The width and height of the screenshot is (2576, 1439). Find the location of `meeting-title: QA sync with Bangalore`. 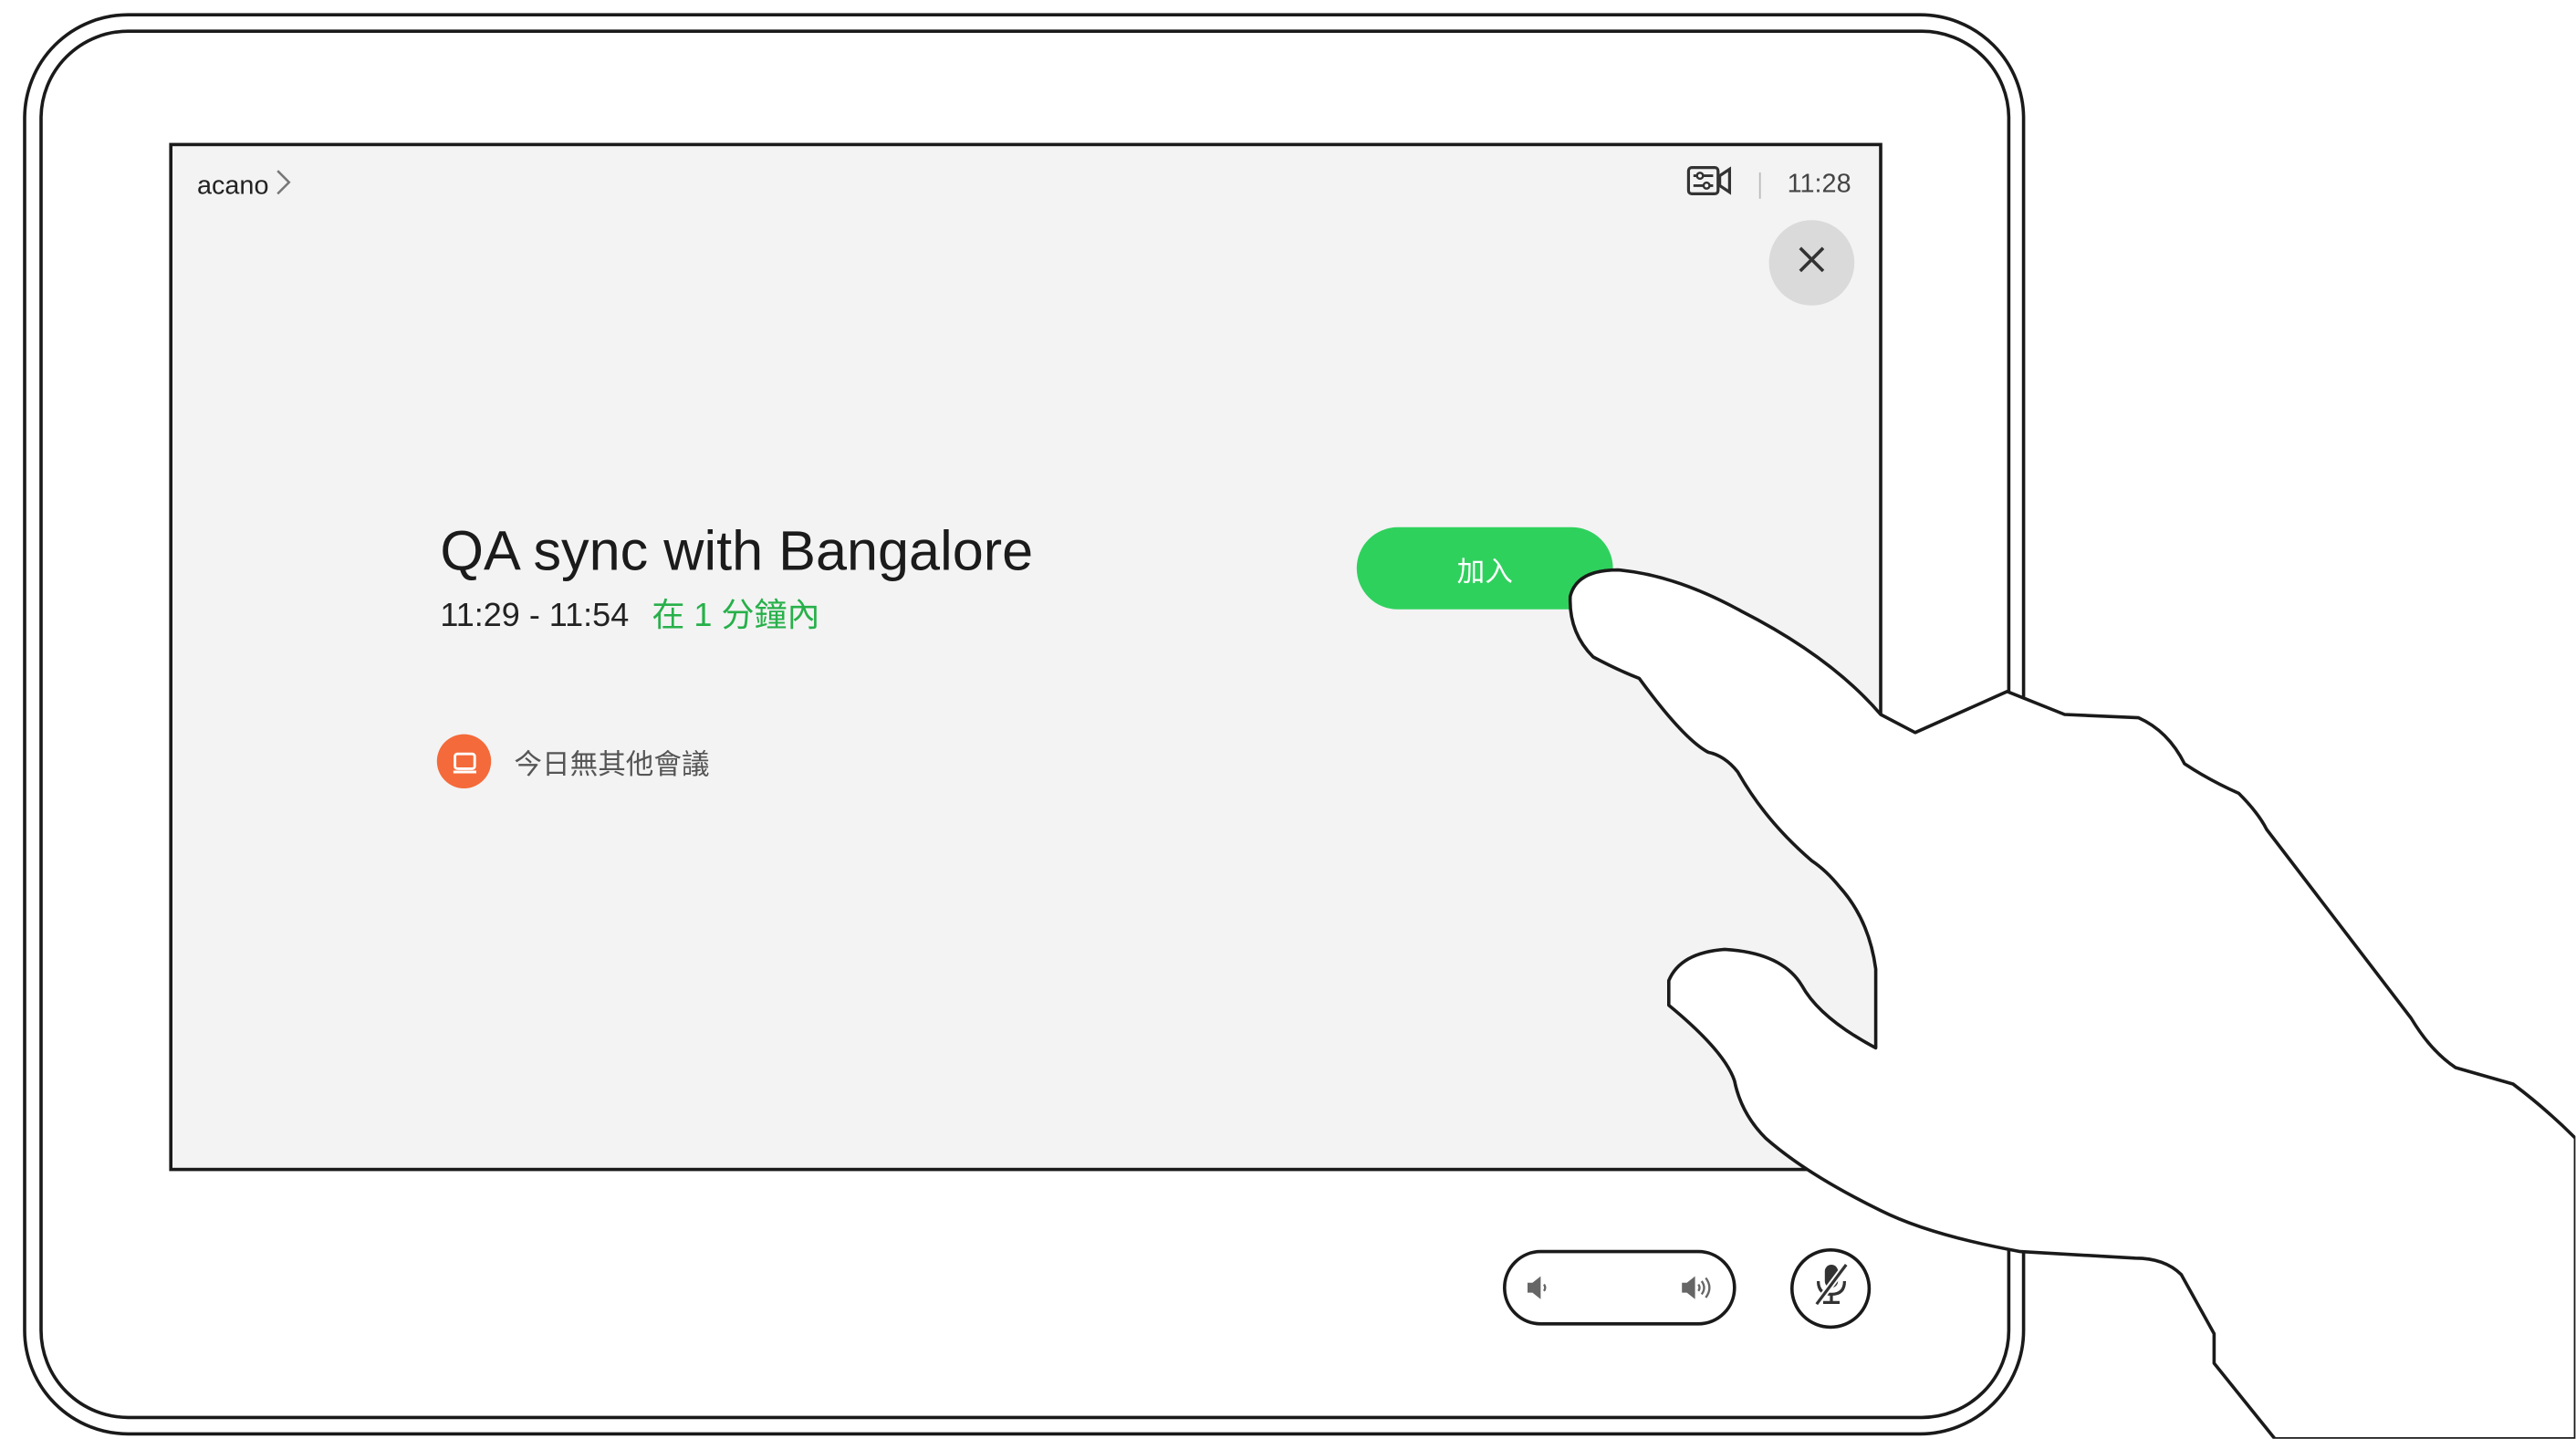

meeting-title: QA sync with Bangalore is located at coordinates (737, 551).